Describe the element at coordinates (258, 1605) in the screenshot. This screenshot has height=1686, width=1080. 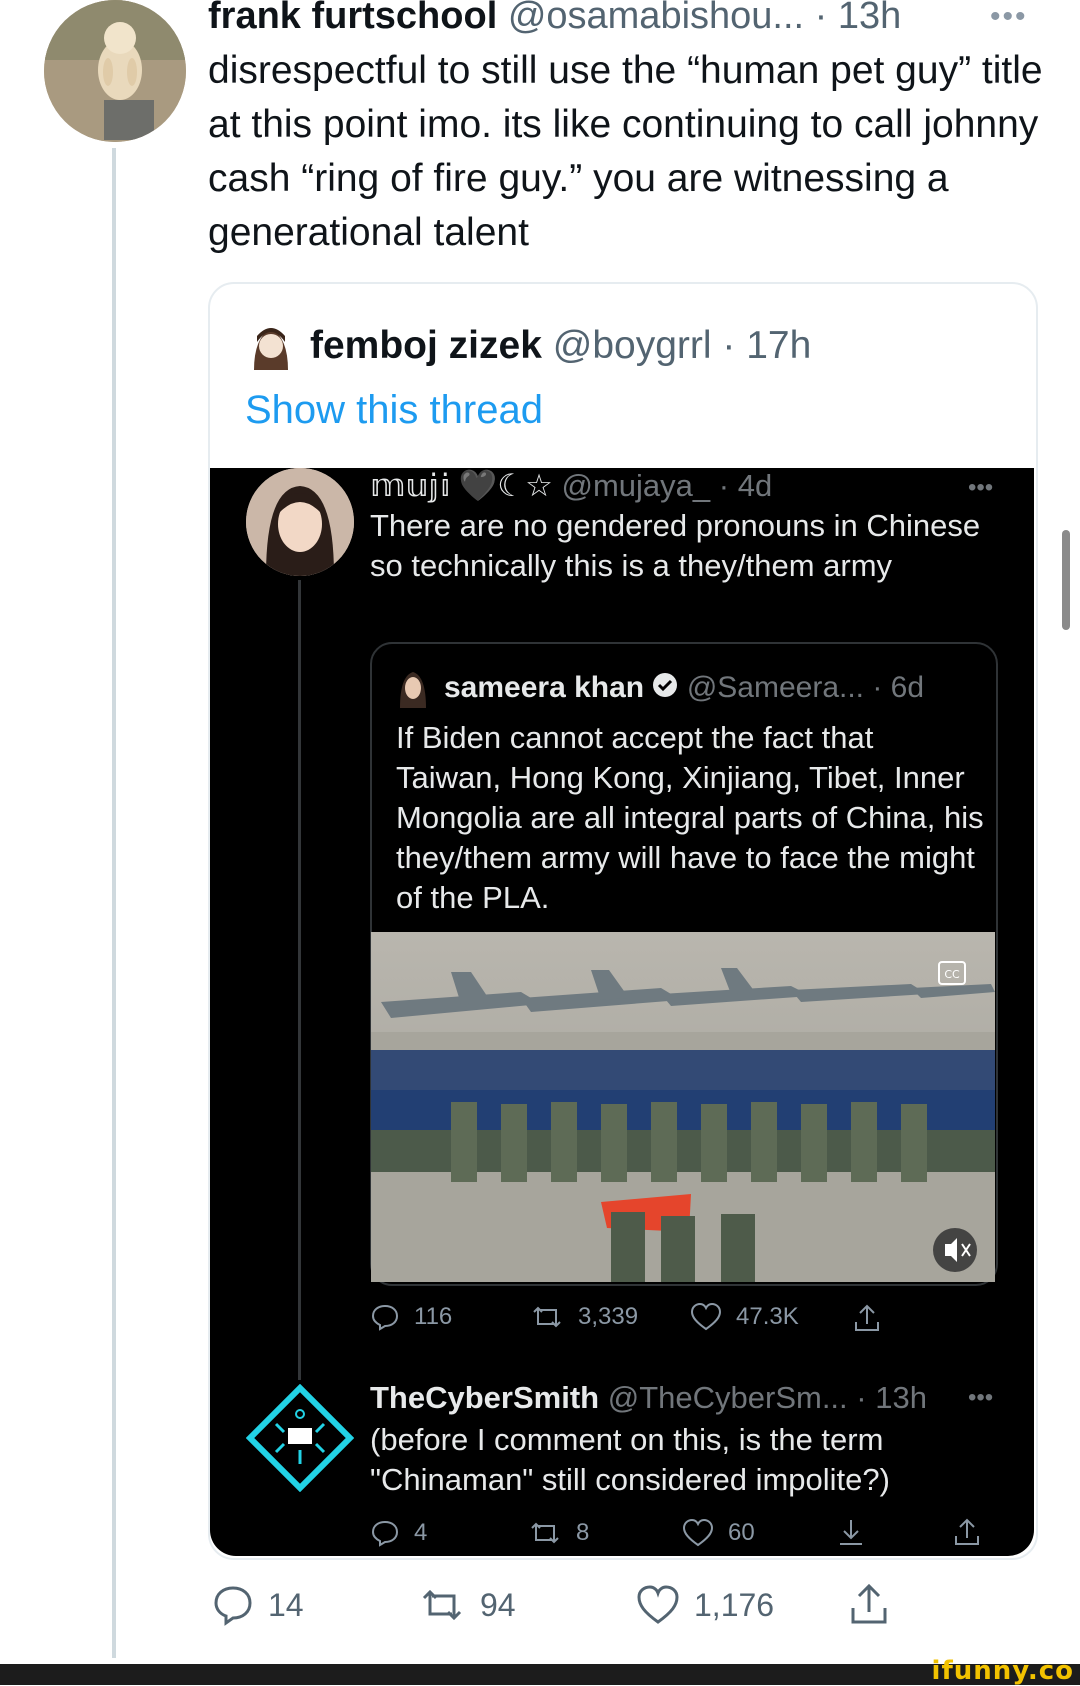
I see `reply-button: 14` at that location.